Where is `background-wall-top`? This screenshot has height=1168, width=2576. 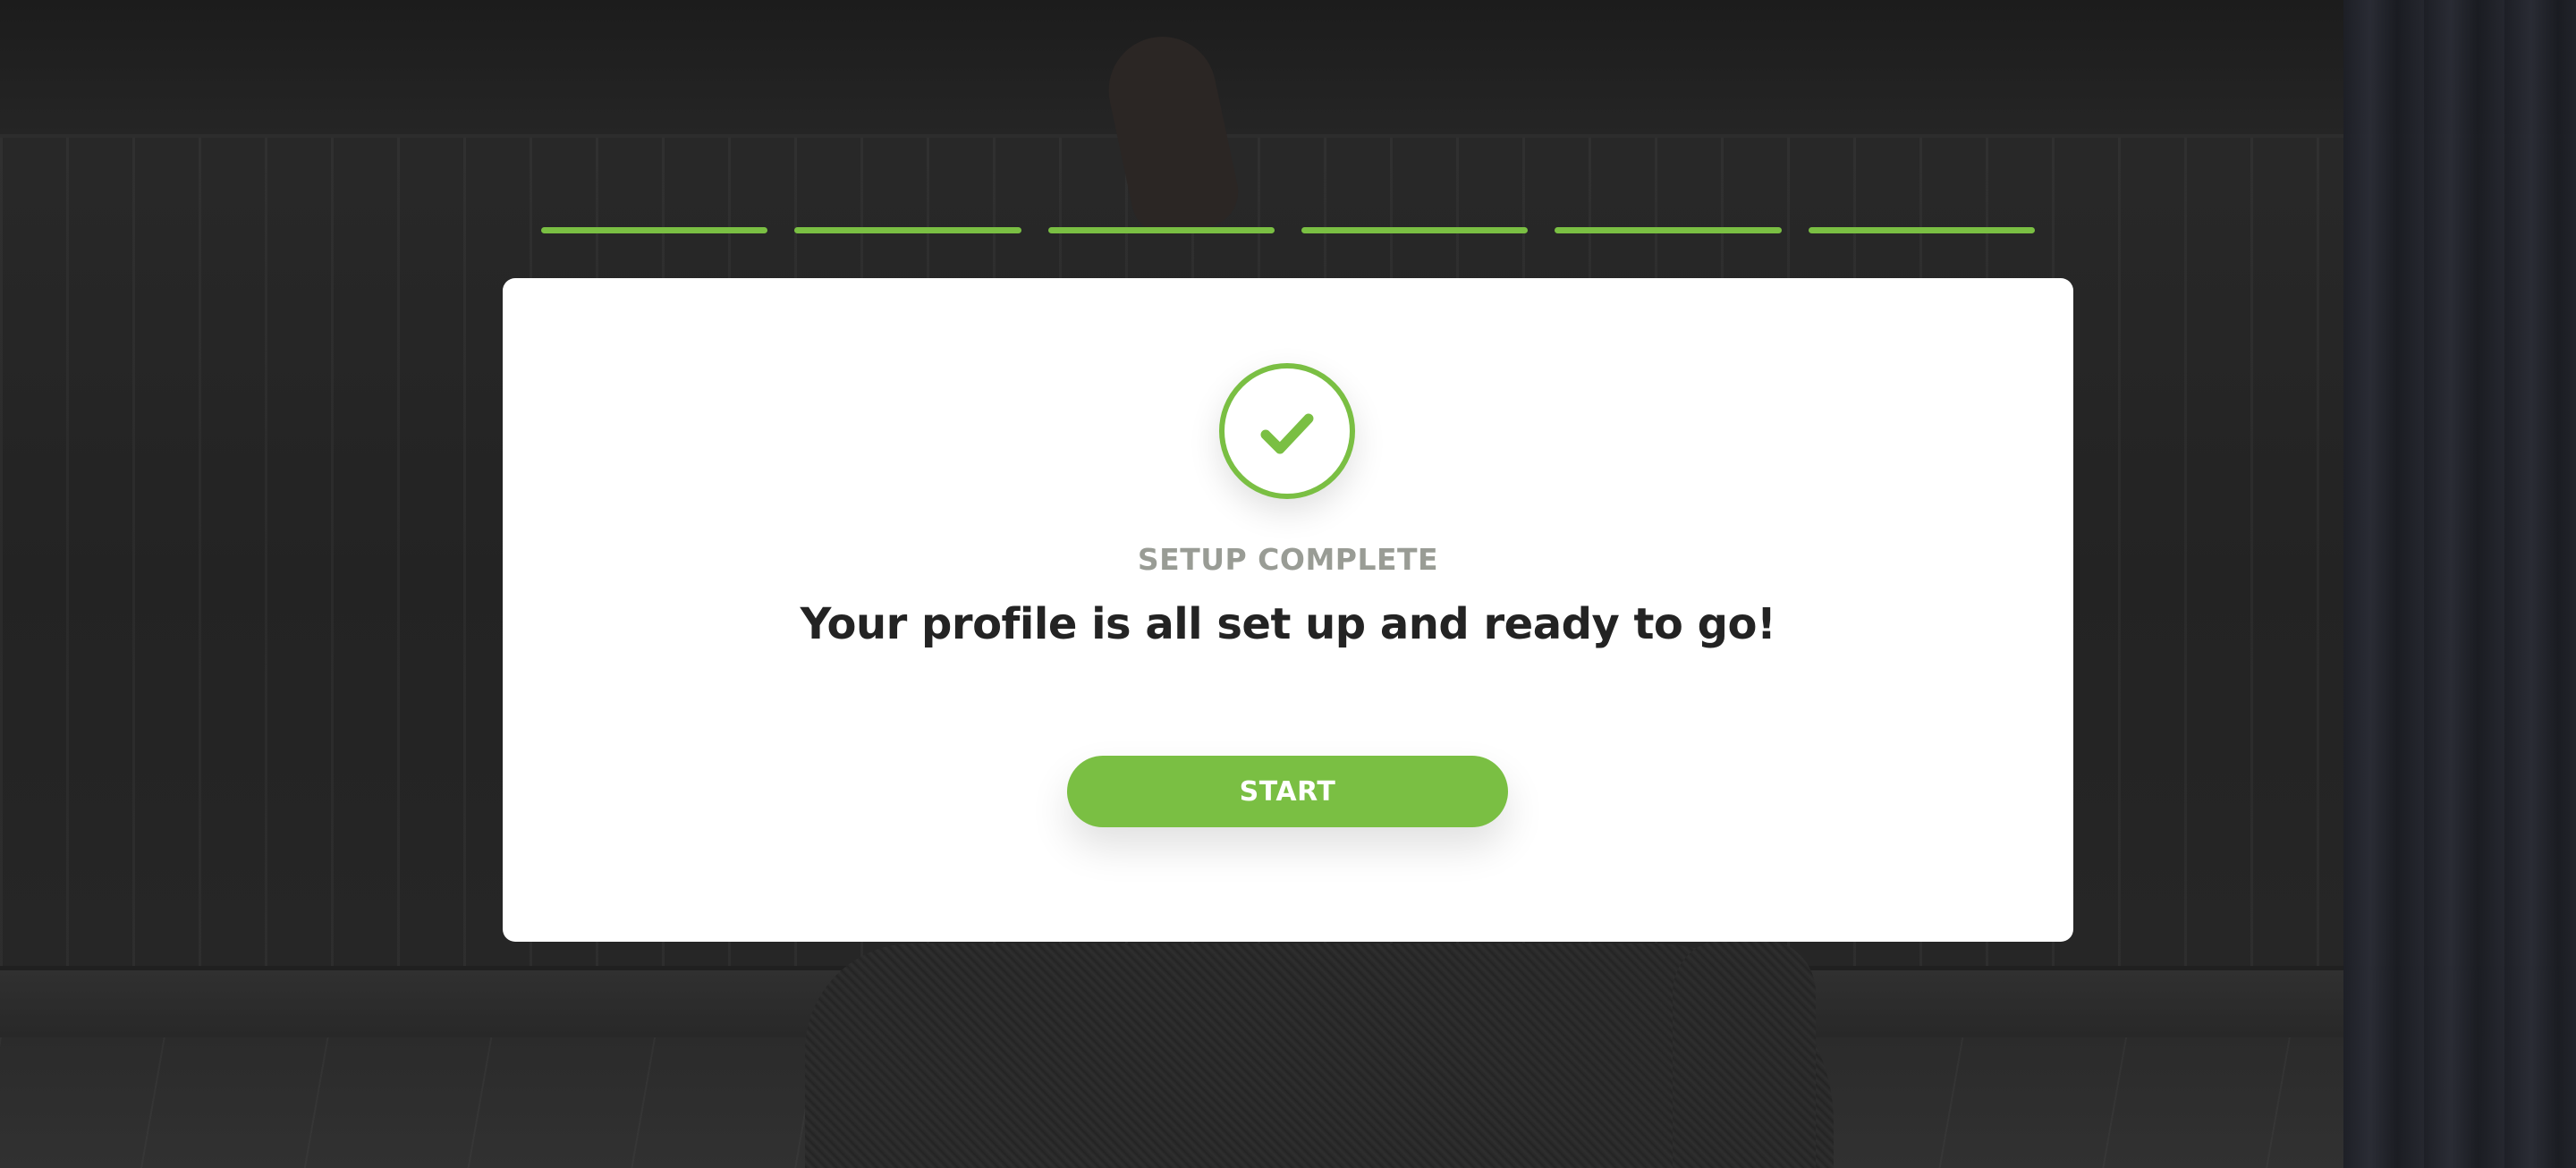 background-wall-top is located at coordinates (1288, 69).